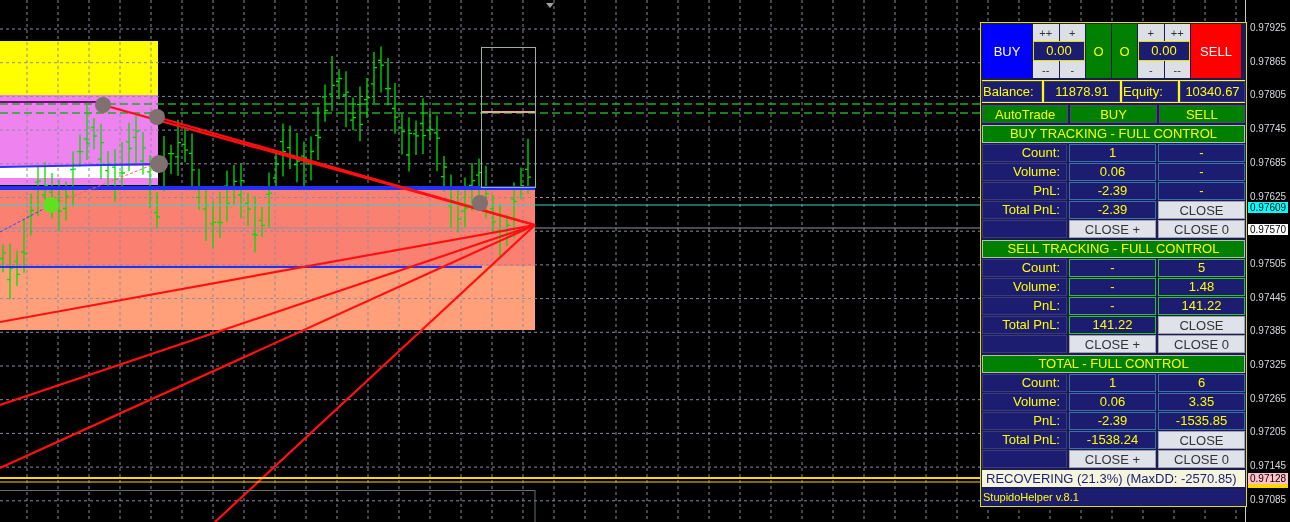 This screenshot has width=1290, height=522. What do you see at coordinates (1201, 287) in the screenshot?
I see `table-cell: 1.48` at bounding box center [1201, 287].